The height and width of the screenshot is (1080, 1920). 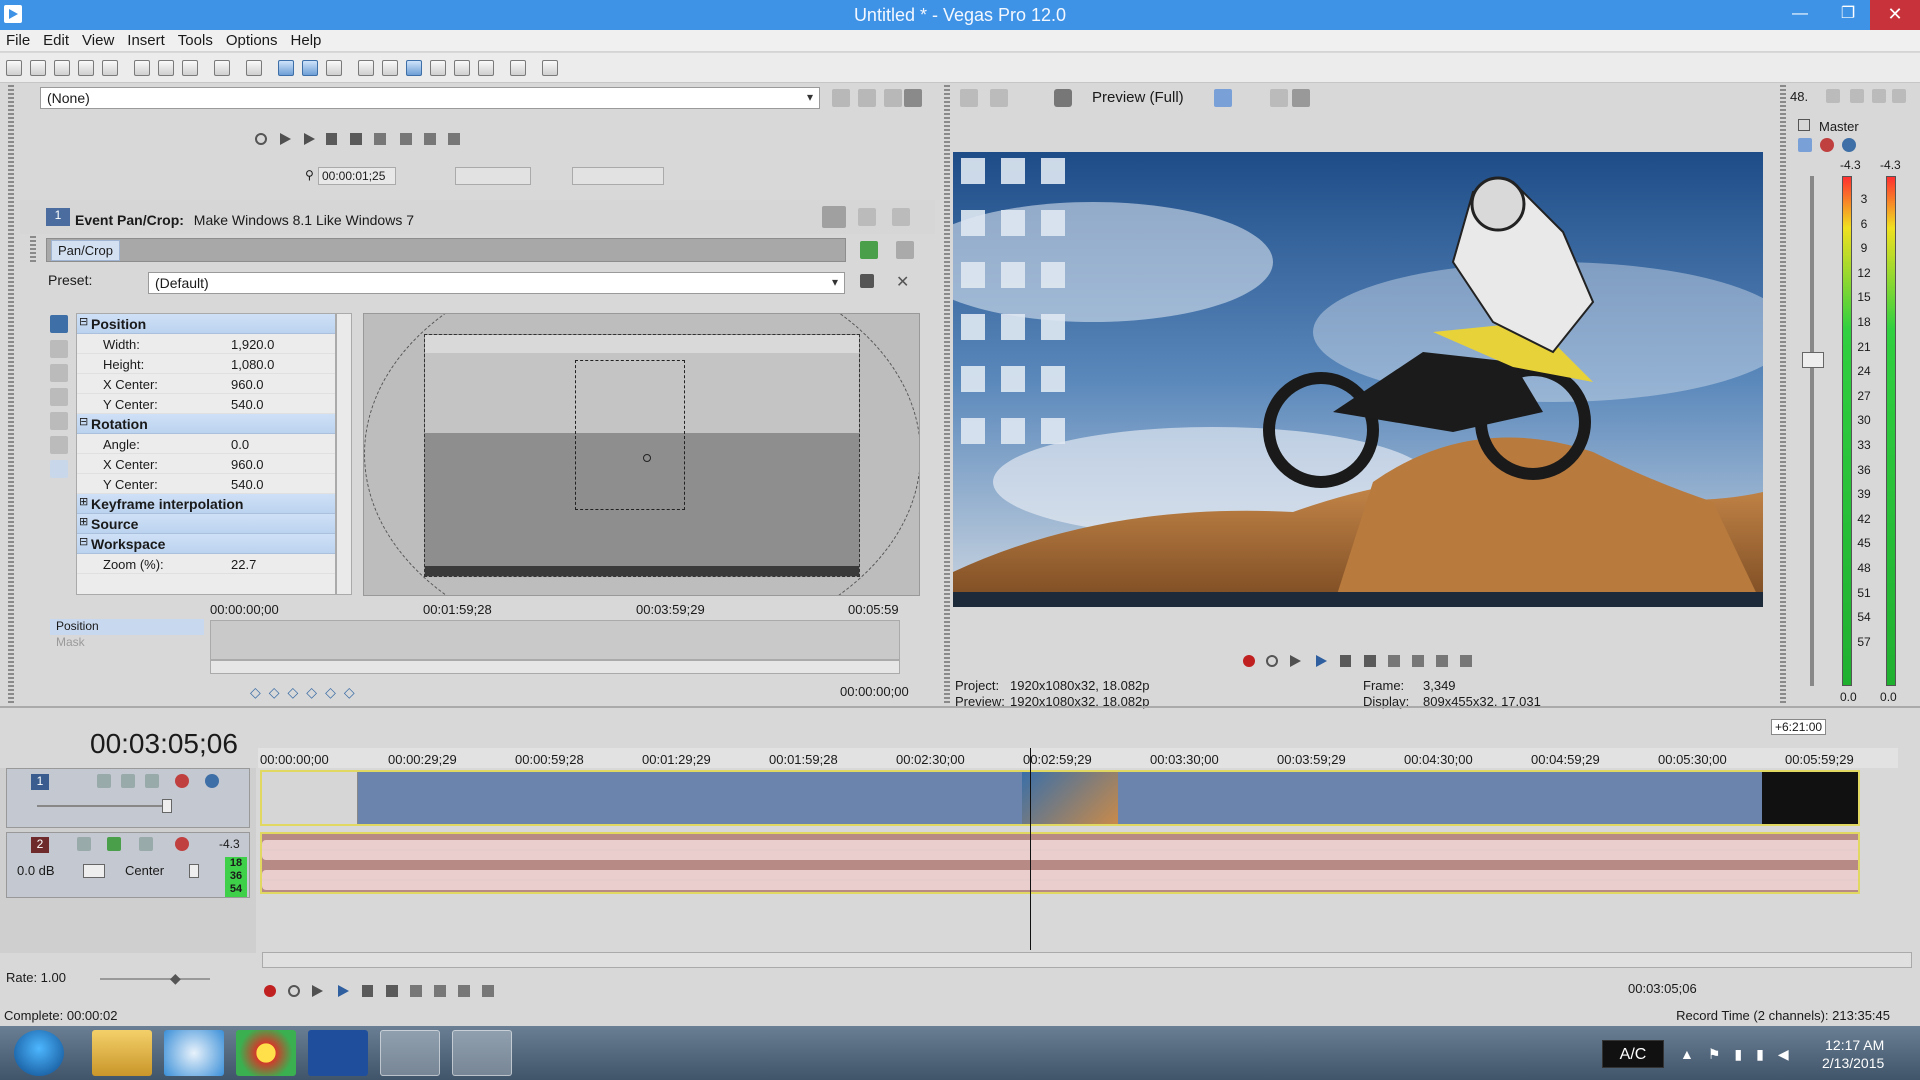 What do you see at coordinates (867, 281) in the screenshot?
I see `save-preset-icon` at bounding box center [867, 281].